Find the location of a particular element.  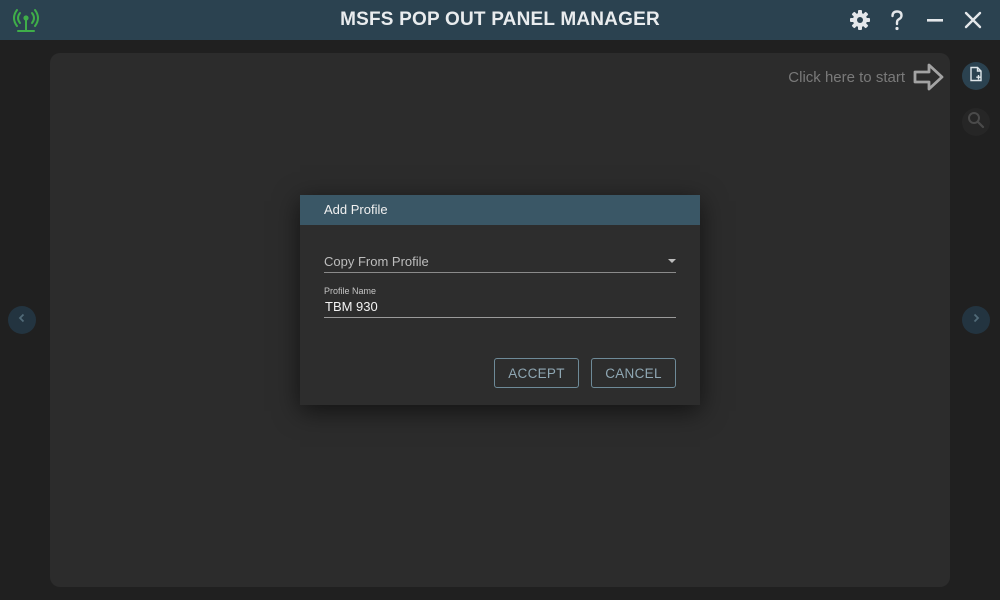

accept-button: ACCEPT is located at coordinates (536, 373).